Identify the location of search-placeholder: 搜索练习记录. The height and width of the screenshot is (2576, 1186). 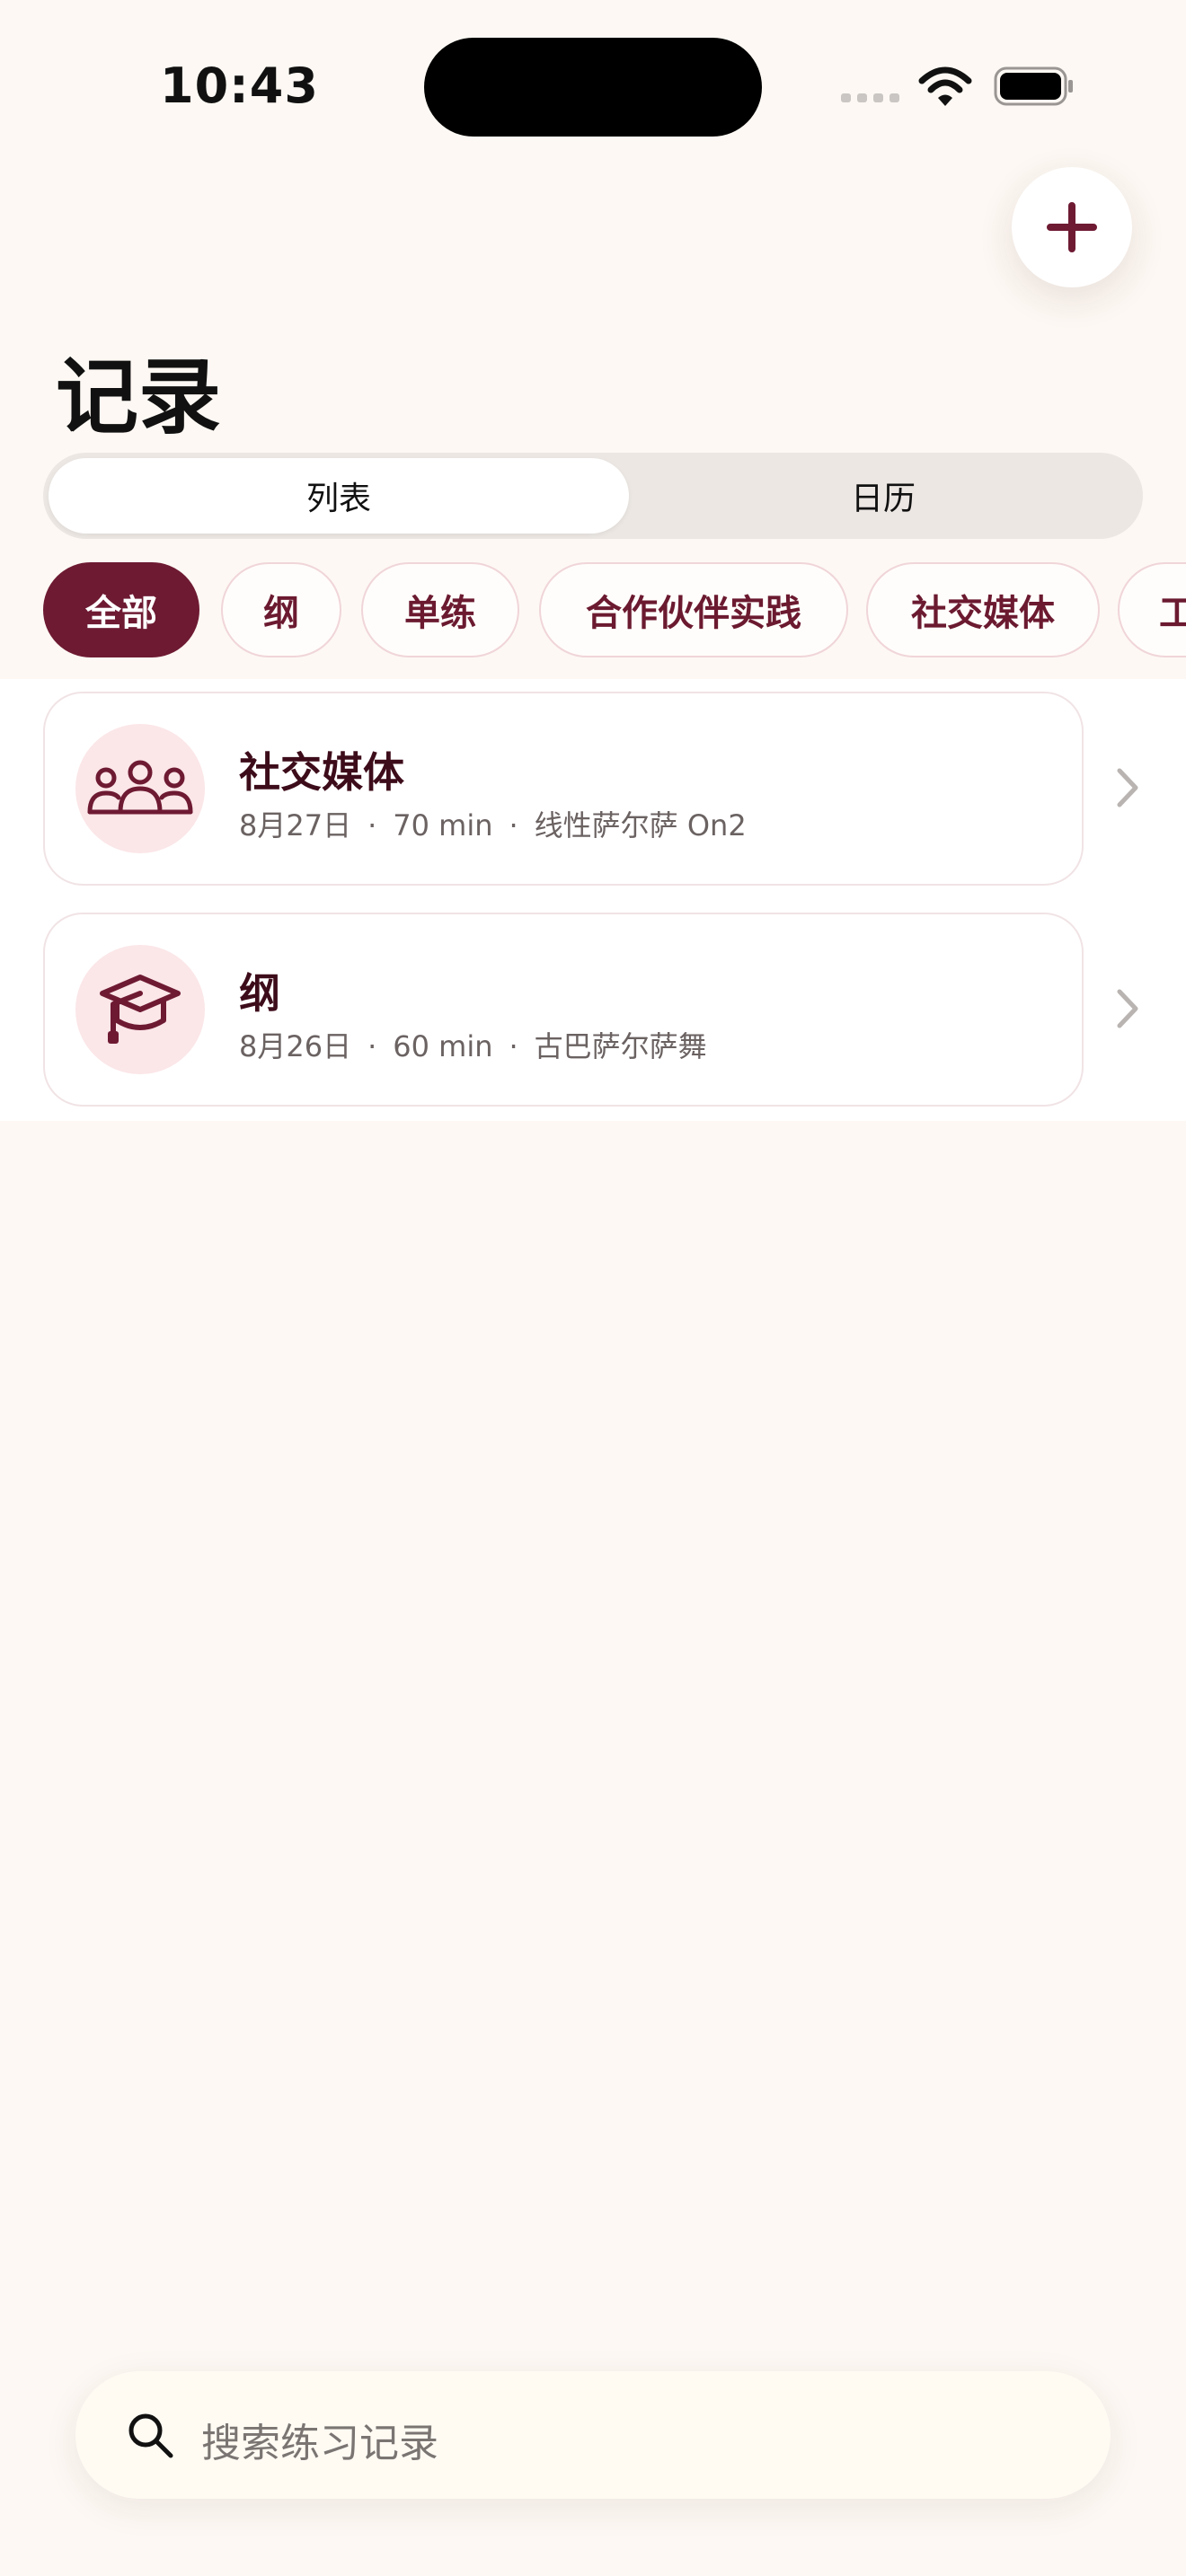
(319, 2443).